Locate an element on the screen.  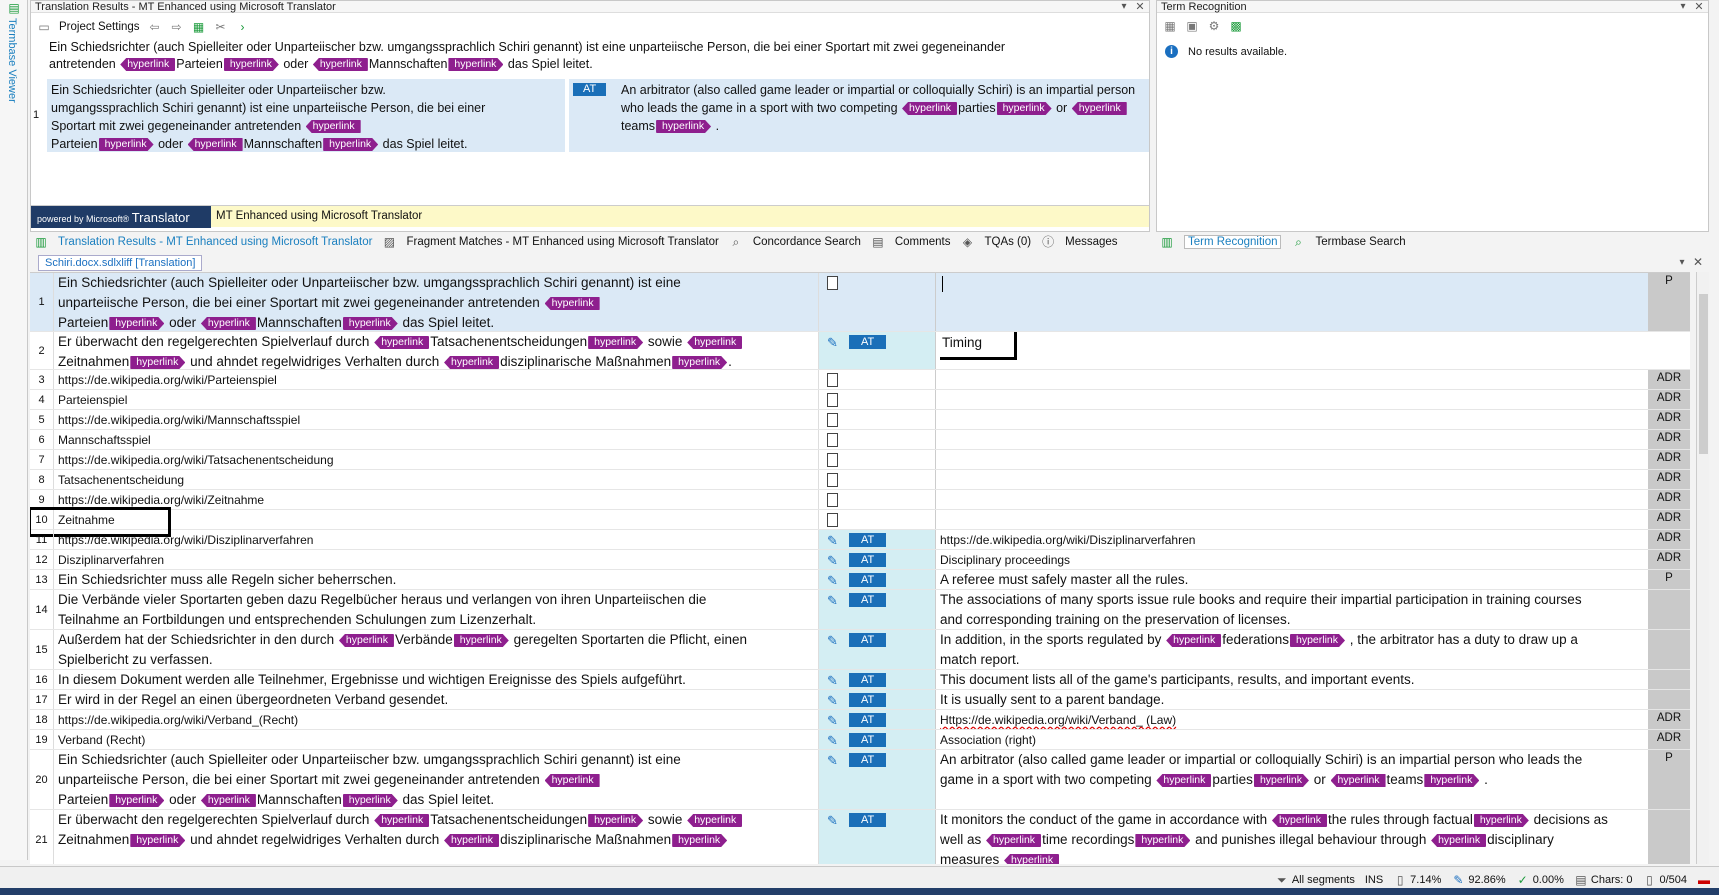
segment-row: 4 Parteienspiel ADR is located at coordinates (860, 400).